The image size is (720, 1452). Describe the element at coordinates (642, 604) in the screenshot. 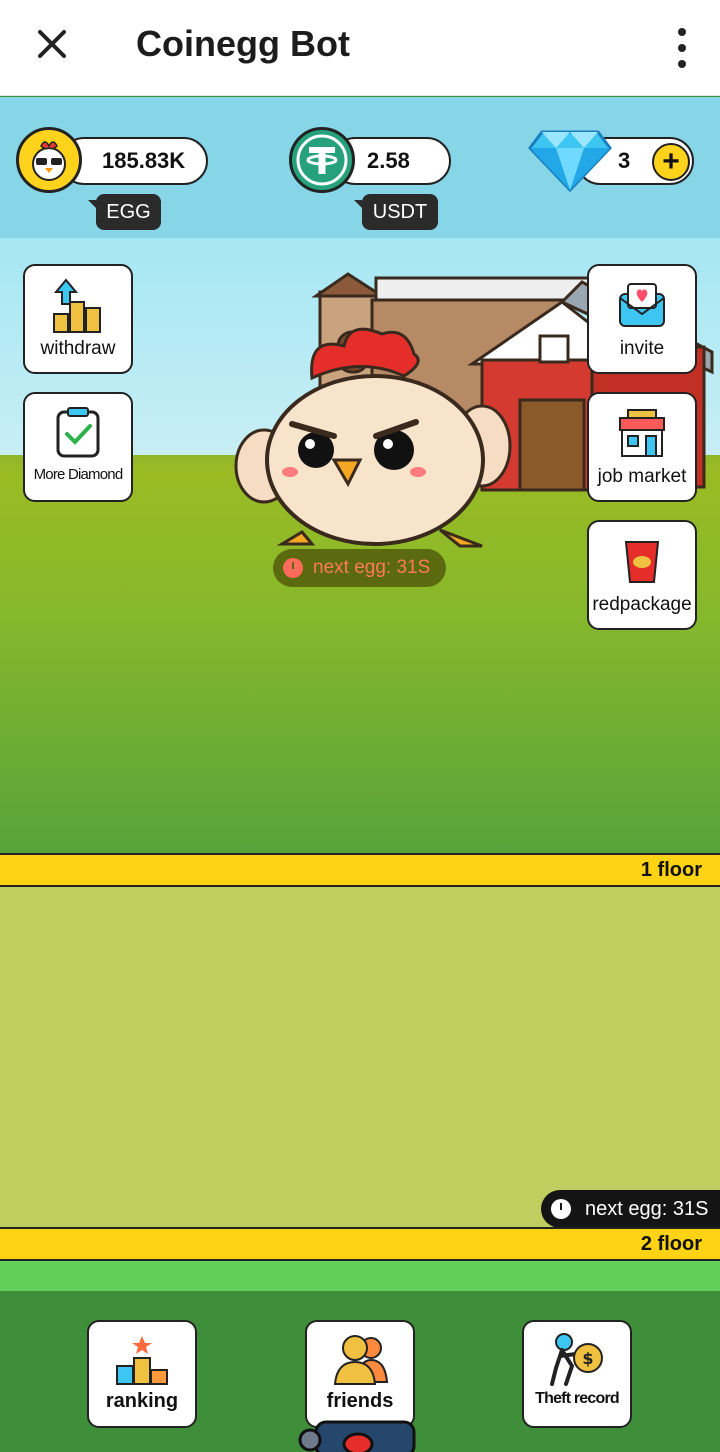

I see `redpackage-label: redpackage` at that location.